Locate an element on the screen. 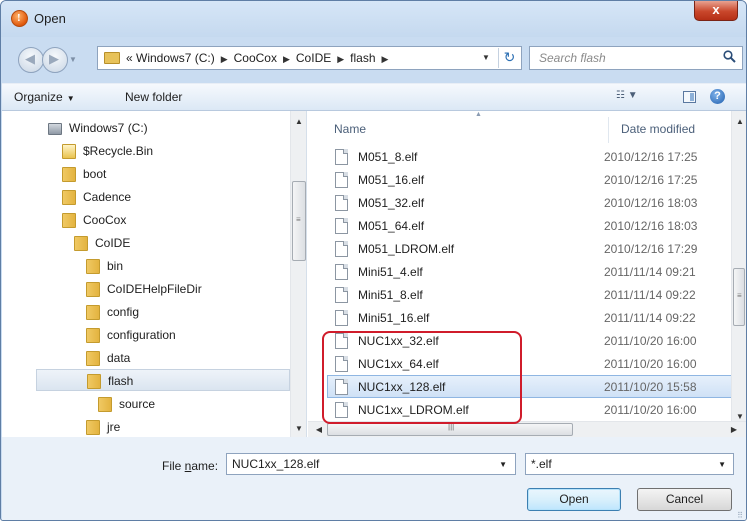  forward-button: ▶ is located at coordinates (55, 60).